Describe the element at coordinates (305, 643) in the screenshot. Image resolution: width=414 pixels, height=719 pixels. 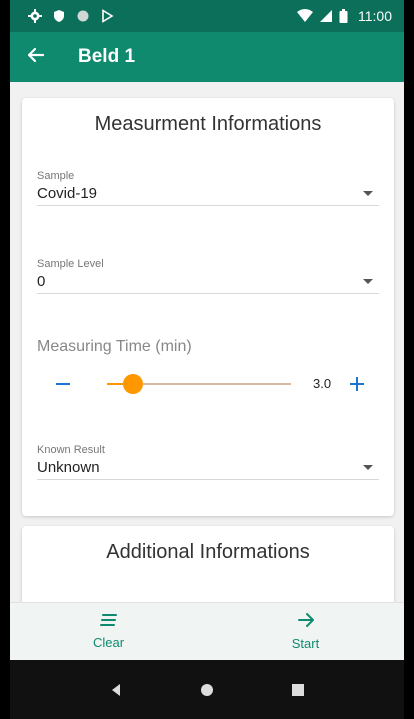
I see `start-label: Start` at that location.